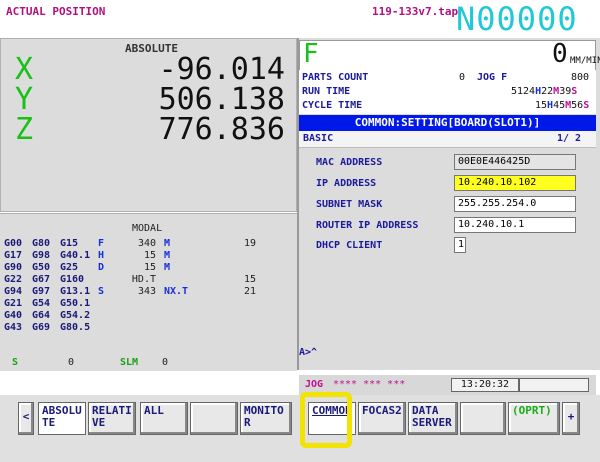 Image resolution: width=600 pixels, height=462 pixels. I want to click on slm-label: SLM, so click(129, 362).